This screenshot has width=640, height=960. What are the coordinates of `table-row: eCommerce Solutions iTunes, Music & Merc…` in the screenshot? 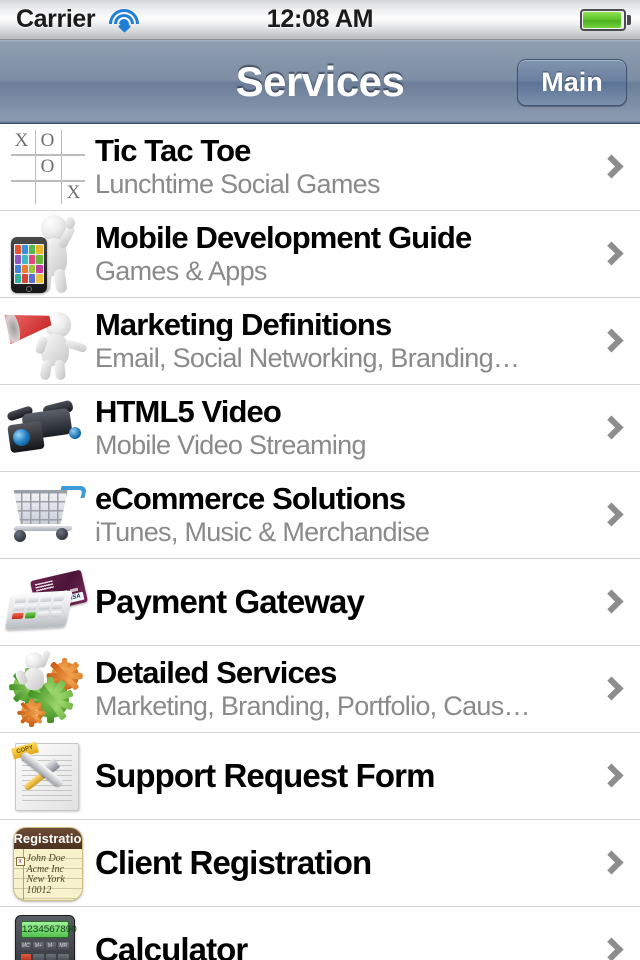 It's located at (320, 515).